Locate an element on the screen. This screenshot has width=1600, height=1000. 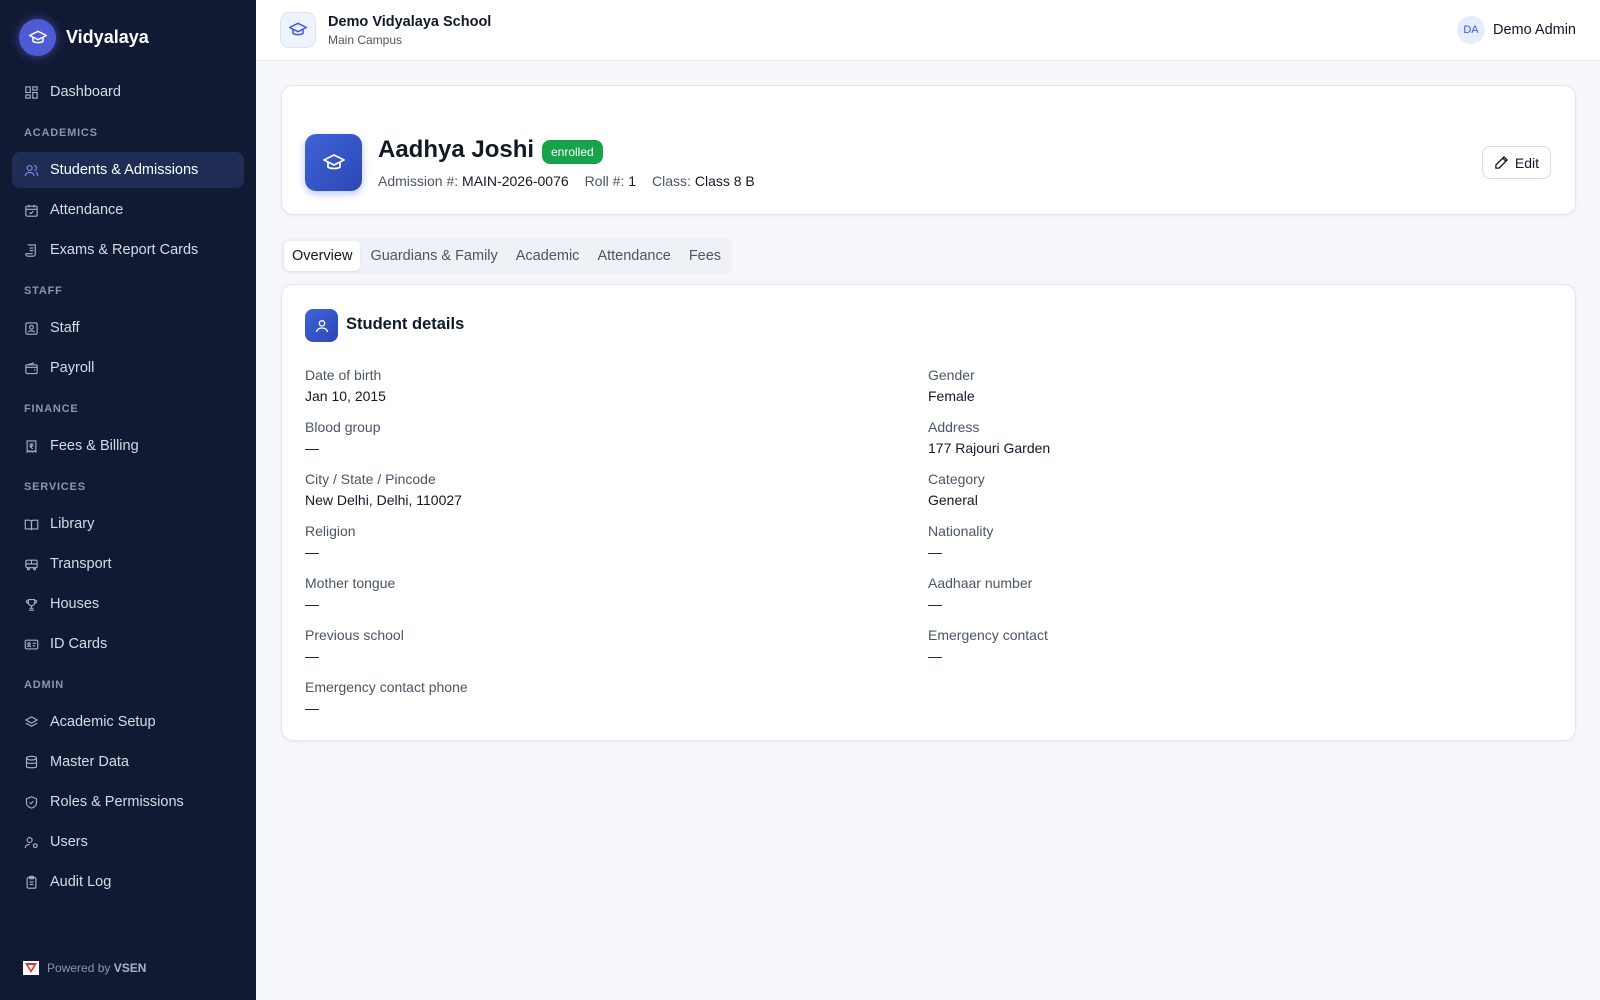
field-category: Category General is located at coordinates (1208, 489).